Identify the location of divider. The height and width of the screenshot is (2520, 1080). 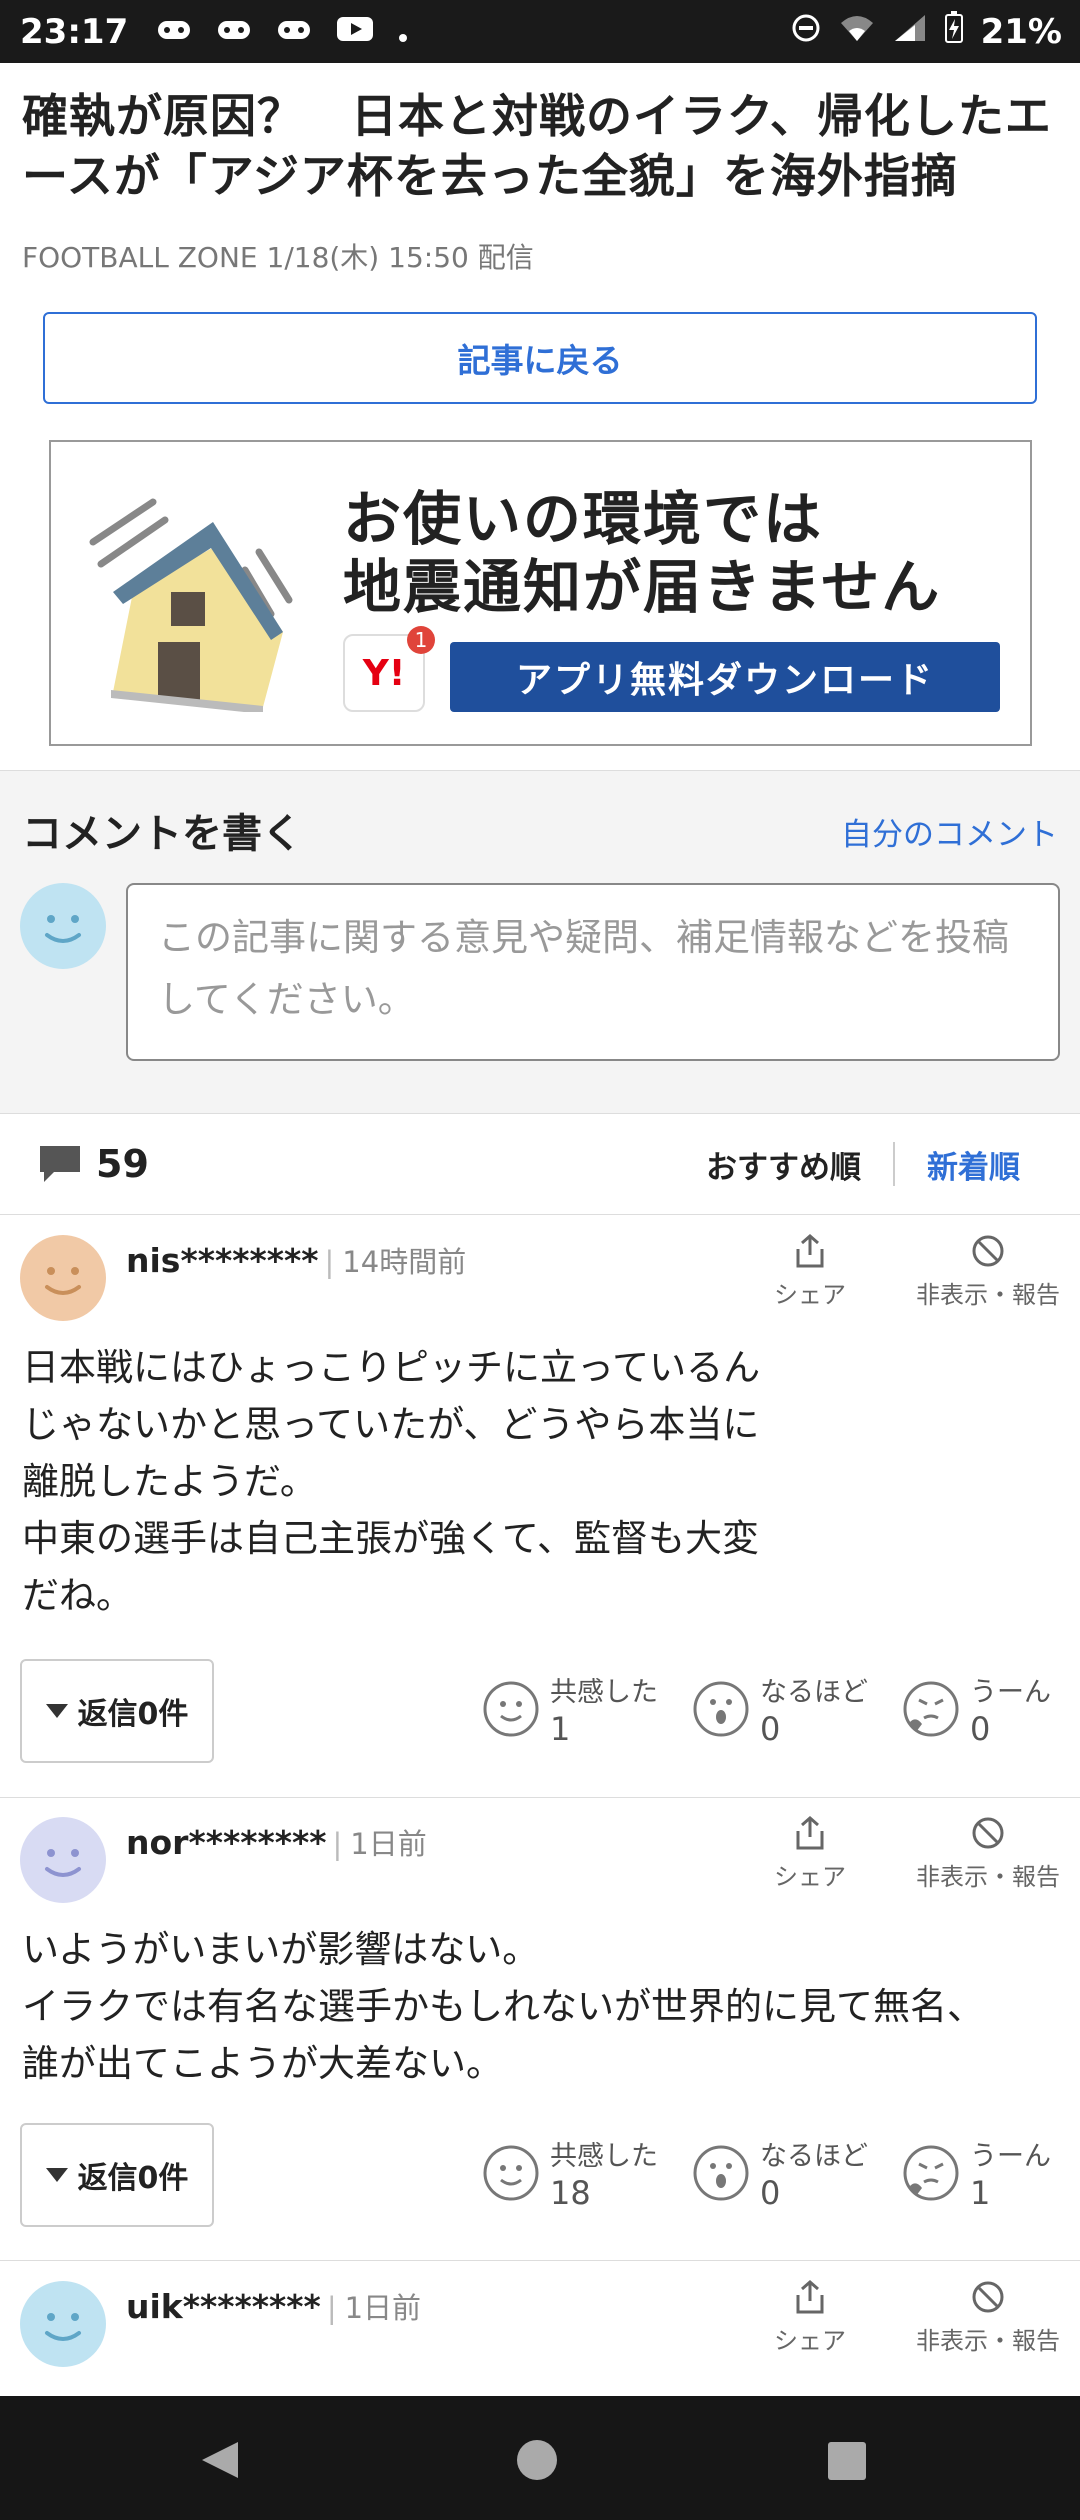
(894, 1164).